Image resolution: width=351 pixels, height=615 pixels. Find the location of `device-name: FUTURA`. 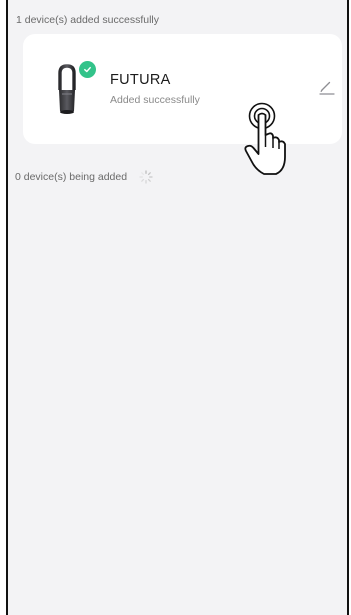

device-name: FUTURA is located at coordinates (140, 80).